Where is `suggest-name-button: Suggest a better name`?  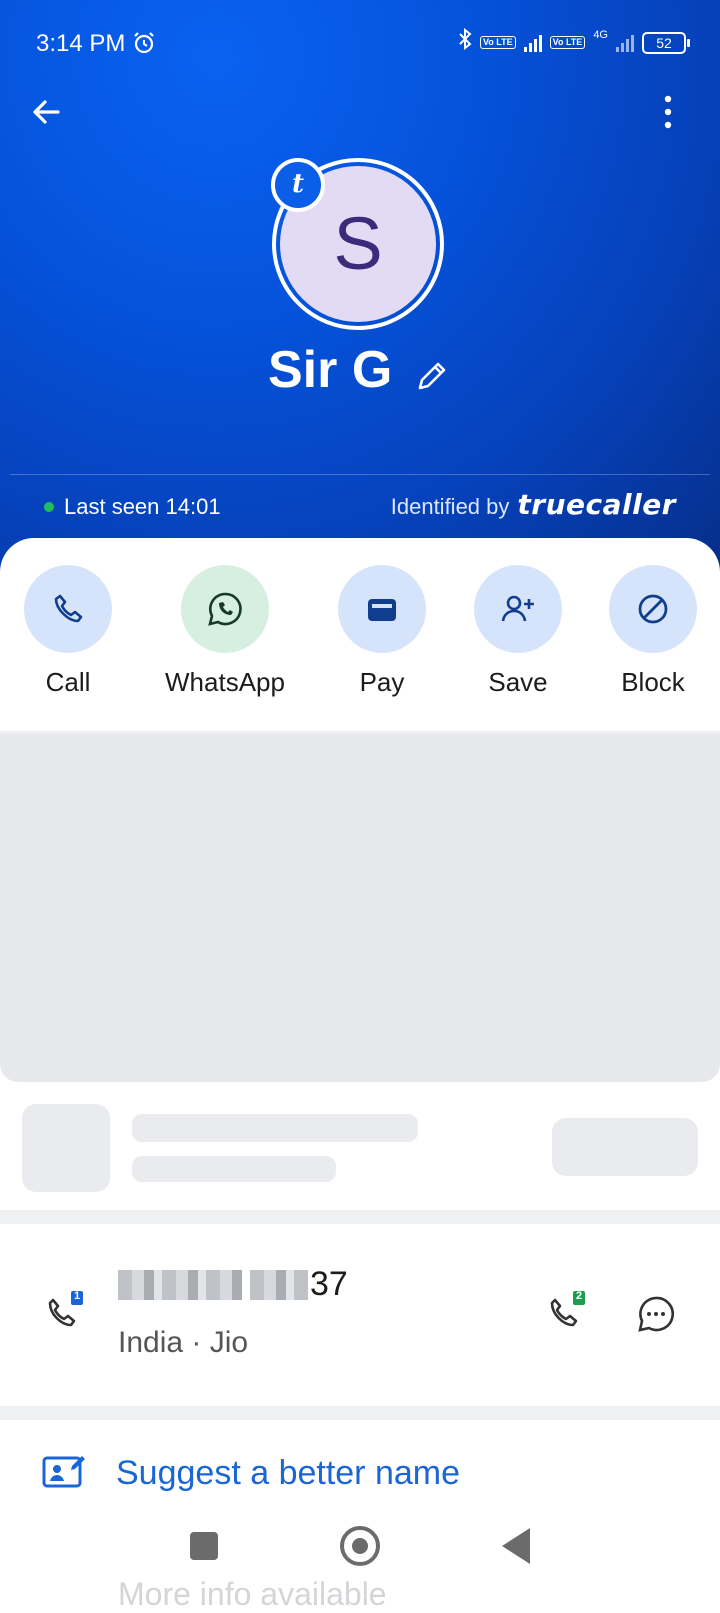 suggest-name-button: Suggest a better name is located at coordinates (251, 1473).